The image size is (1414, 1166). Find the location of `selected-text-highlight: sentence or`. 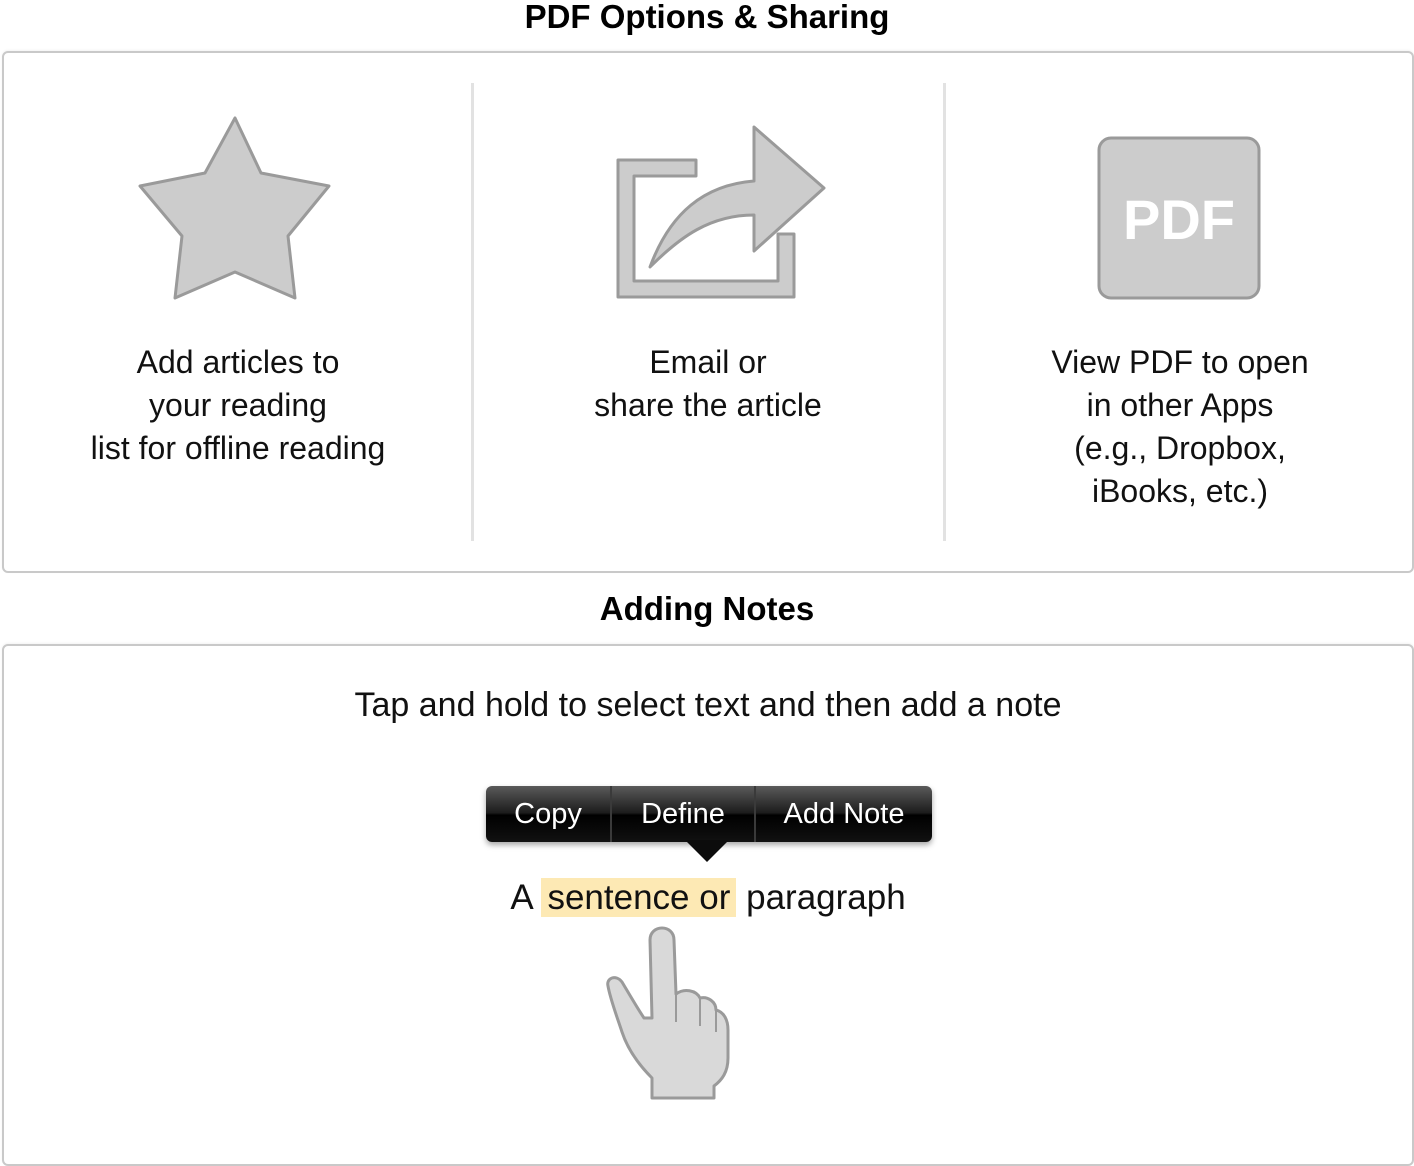

selected-text-highlight: sentence or is located at coordinates (639, 897).